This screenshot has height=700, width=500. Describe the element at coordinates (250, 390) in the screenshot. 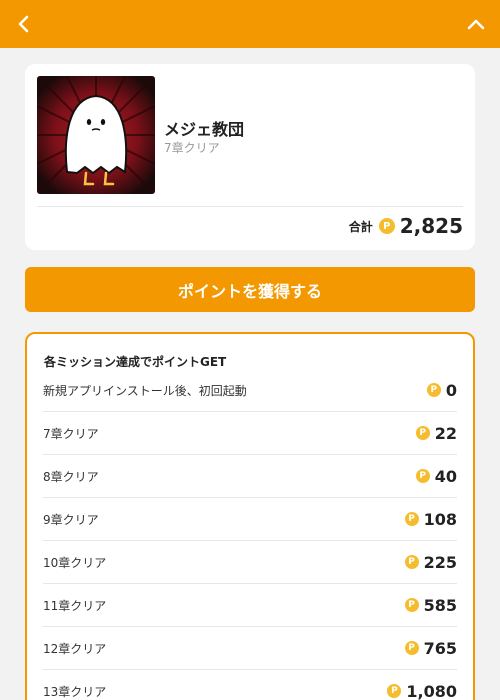

I see `mission-row: 新規アプリインストール後、初回起動 P 0` at that location.